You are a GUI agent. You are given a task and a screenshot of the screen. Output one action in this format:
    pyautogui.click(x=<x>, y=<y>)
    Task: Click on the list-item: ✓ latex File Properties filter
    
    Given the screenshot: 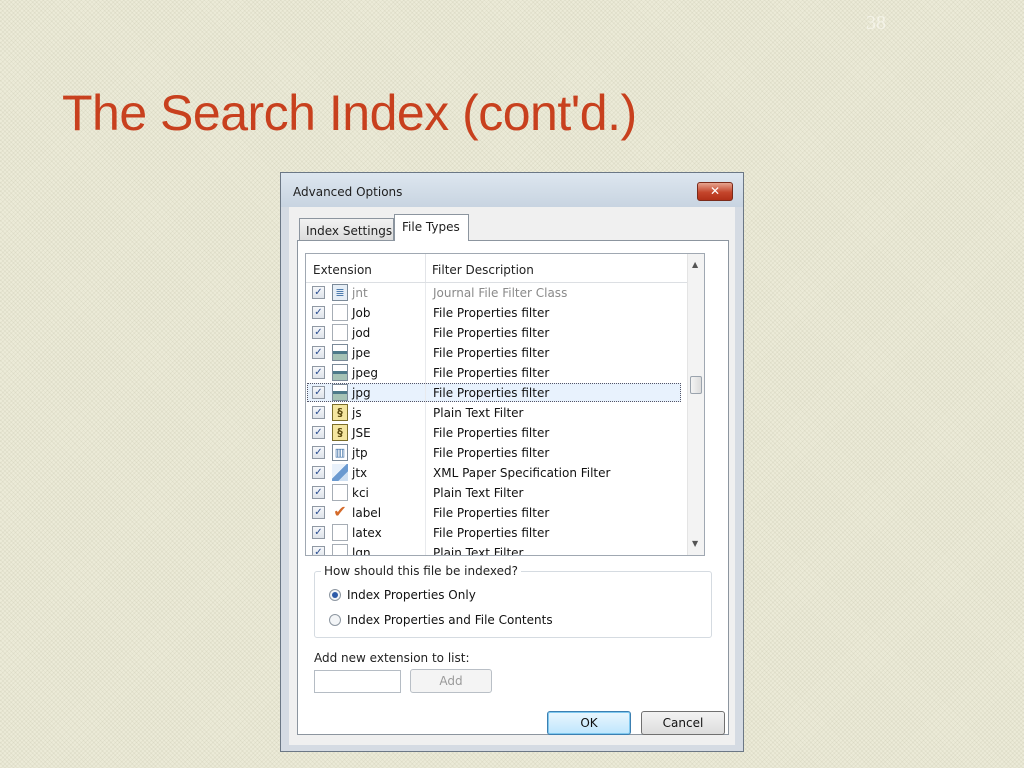 What is the action you would take?
    pyautogui.click(x=496, y=533)
    